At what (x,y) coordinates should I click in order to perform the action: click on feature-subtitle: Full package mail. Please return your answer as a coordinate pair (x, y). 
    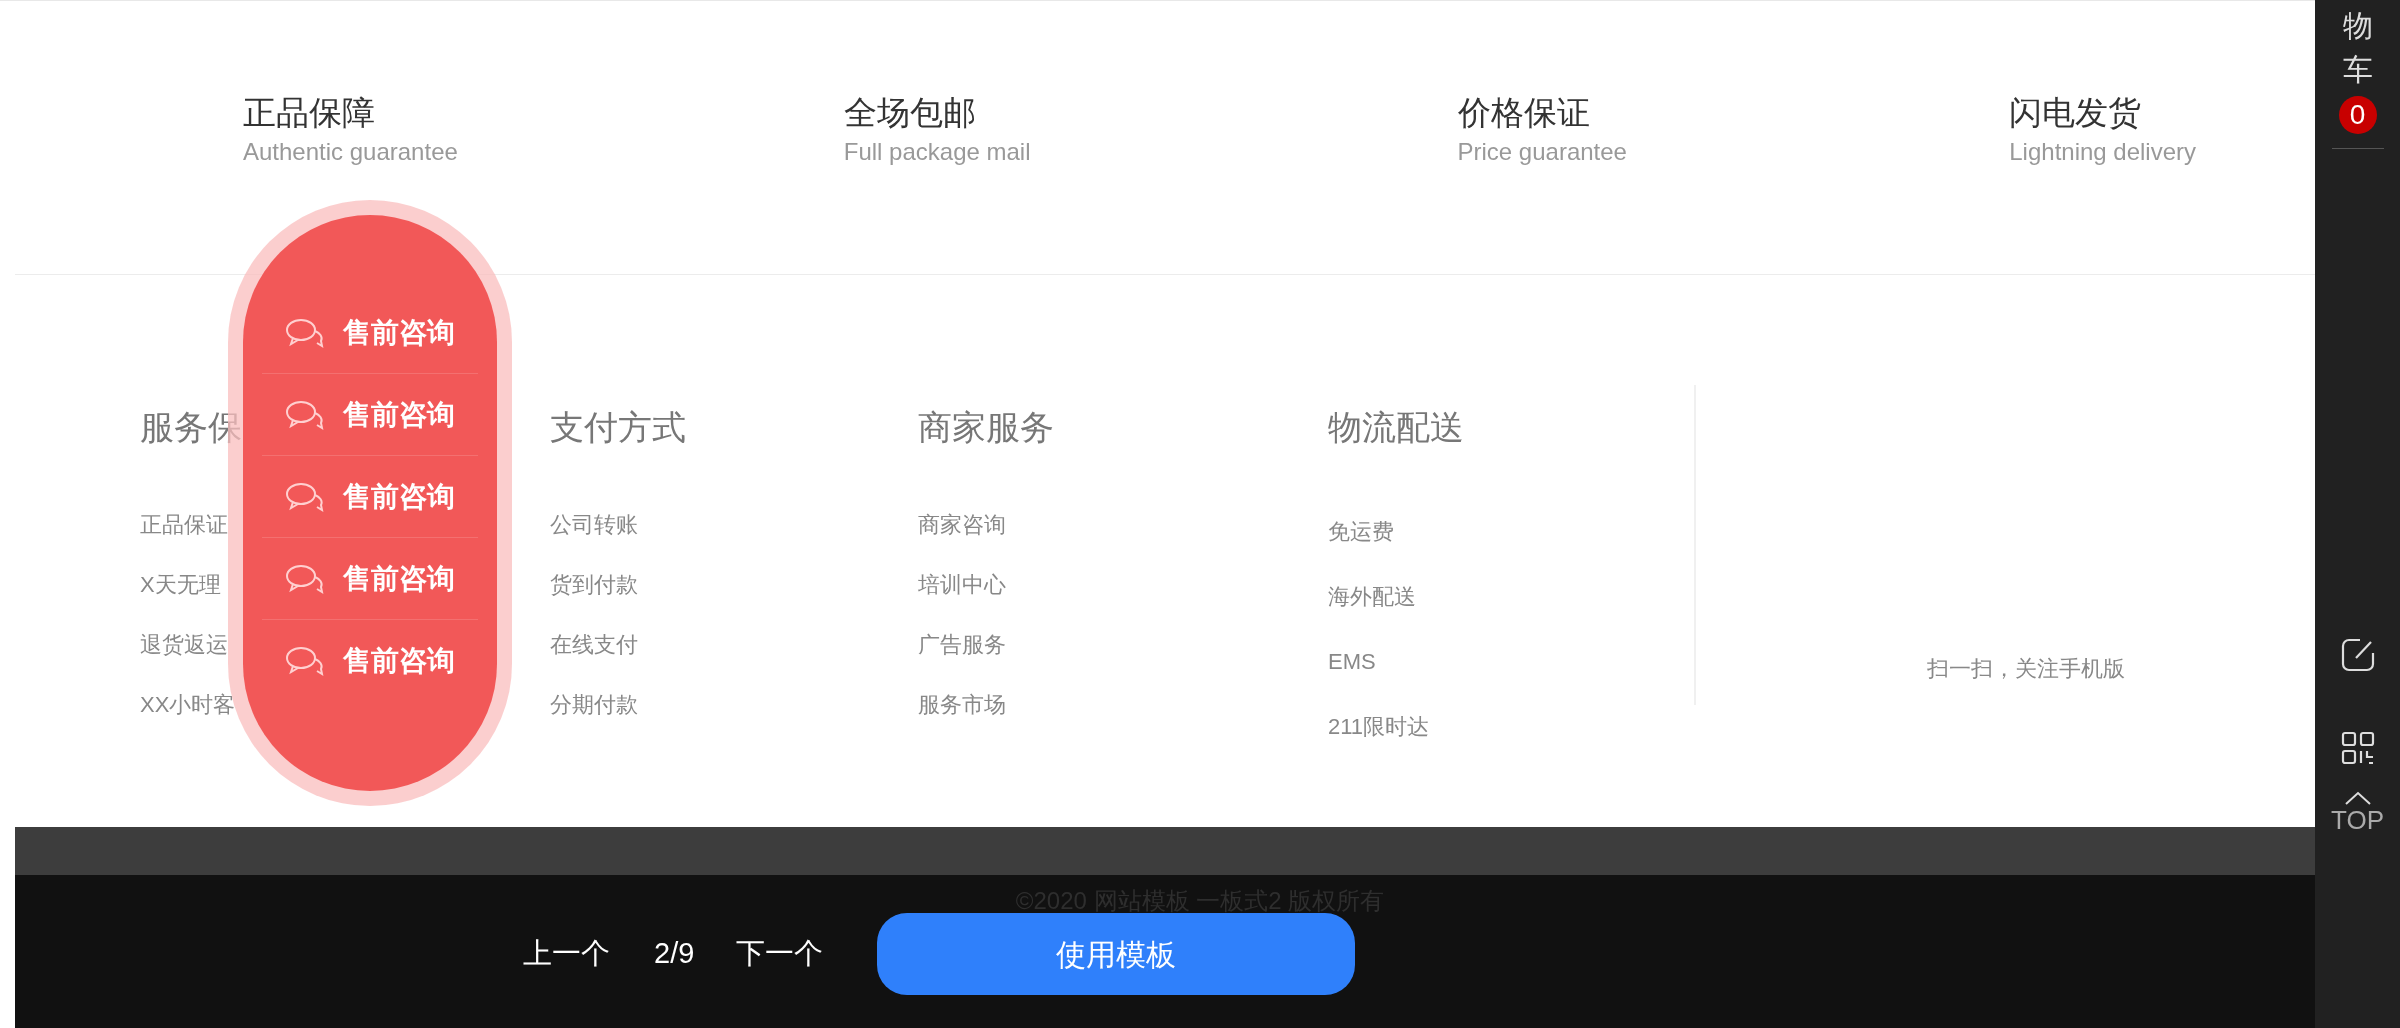
    Looking at the image, I should click on (937, 152).